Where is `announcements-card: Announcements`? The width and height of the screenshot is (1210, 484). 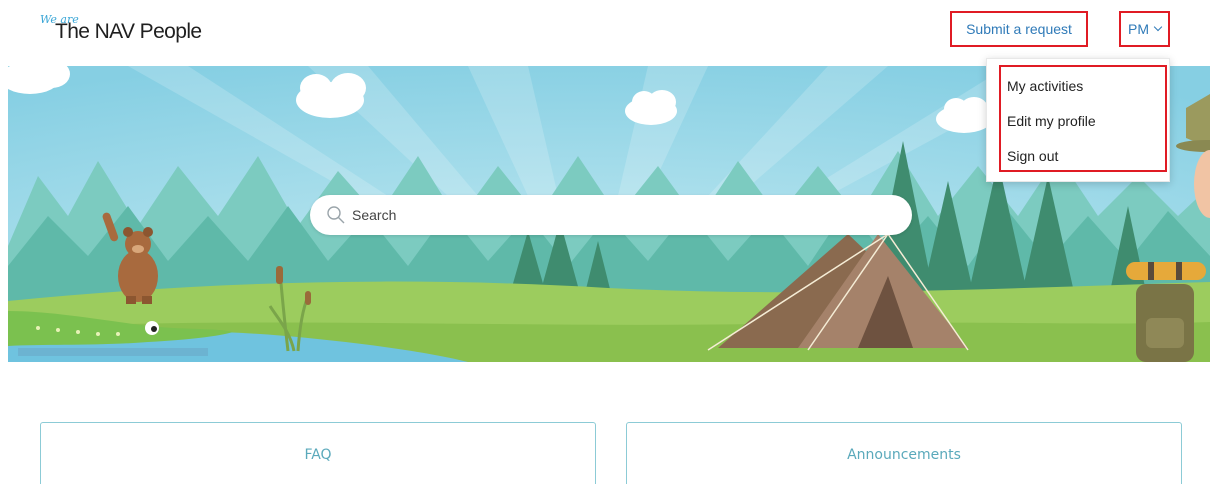
announcements-card: Announcements is located at coordinates (904, 453).